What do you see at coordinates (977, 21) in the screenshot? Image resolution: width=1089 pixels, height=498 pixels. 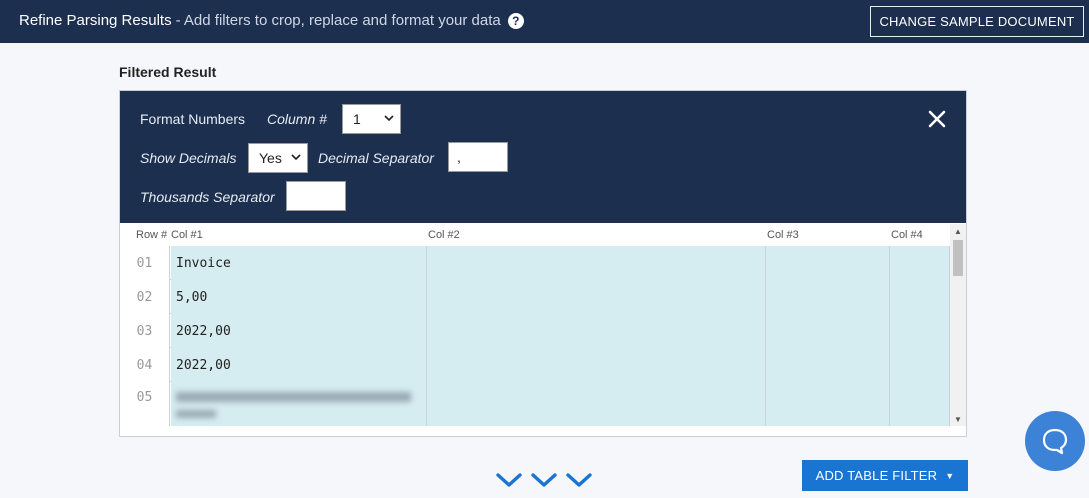 I see `change-sample-document-button: CHANGE SAMPLE DOCUMENT` at bounding box center [977, 21].